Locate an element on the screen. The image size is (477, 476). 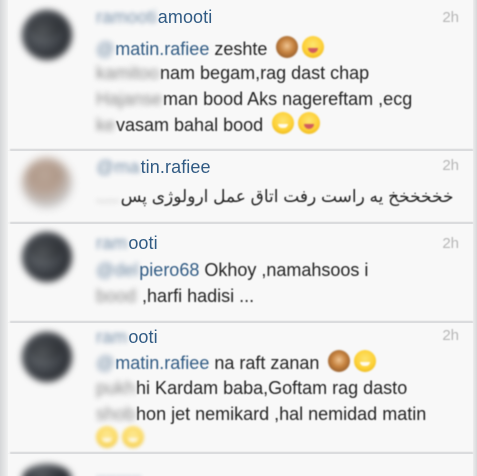
mention-link: @delpiero68 is located at coordinates (147, 270).